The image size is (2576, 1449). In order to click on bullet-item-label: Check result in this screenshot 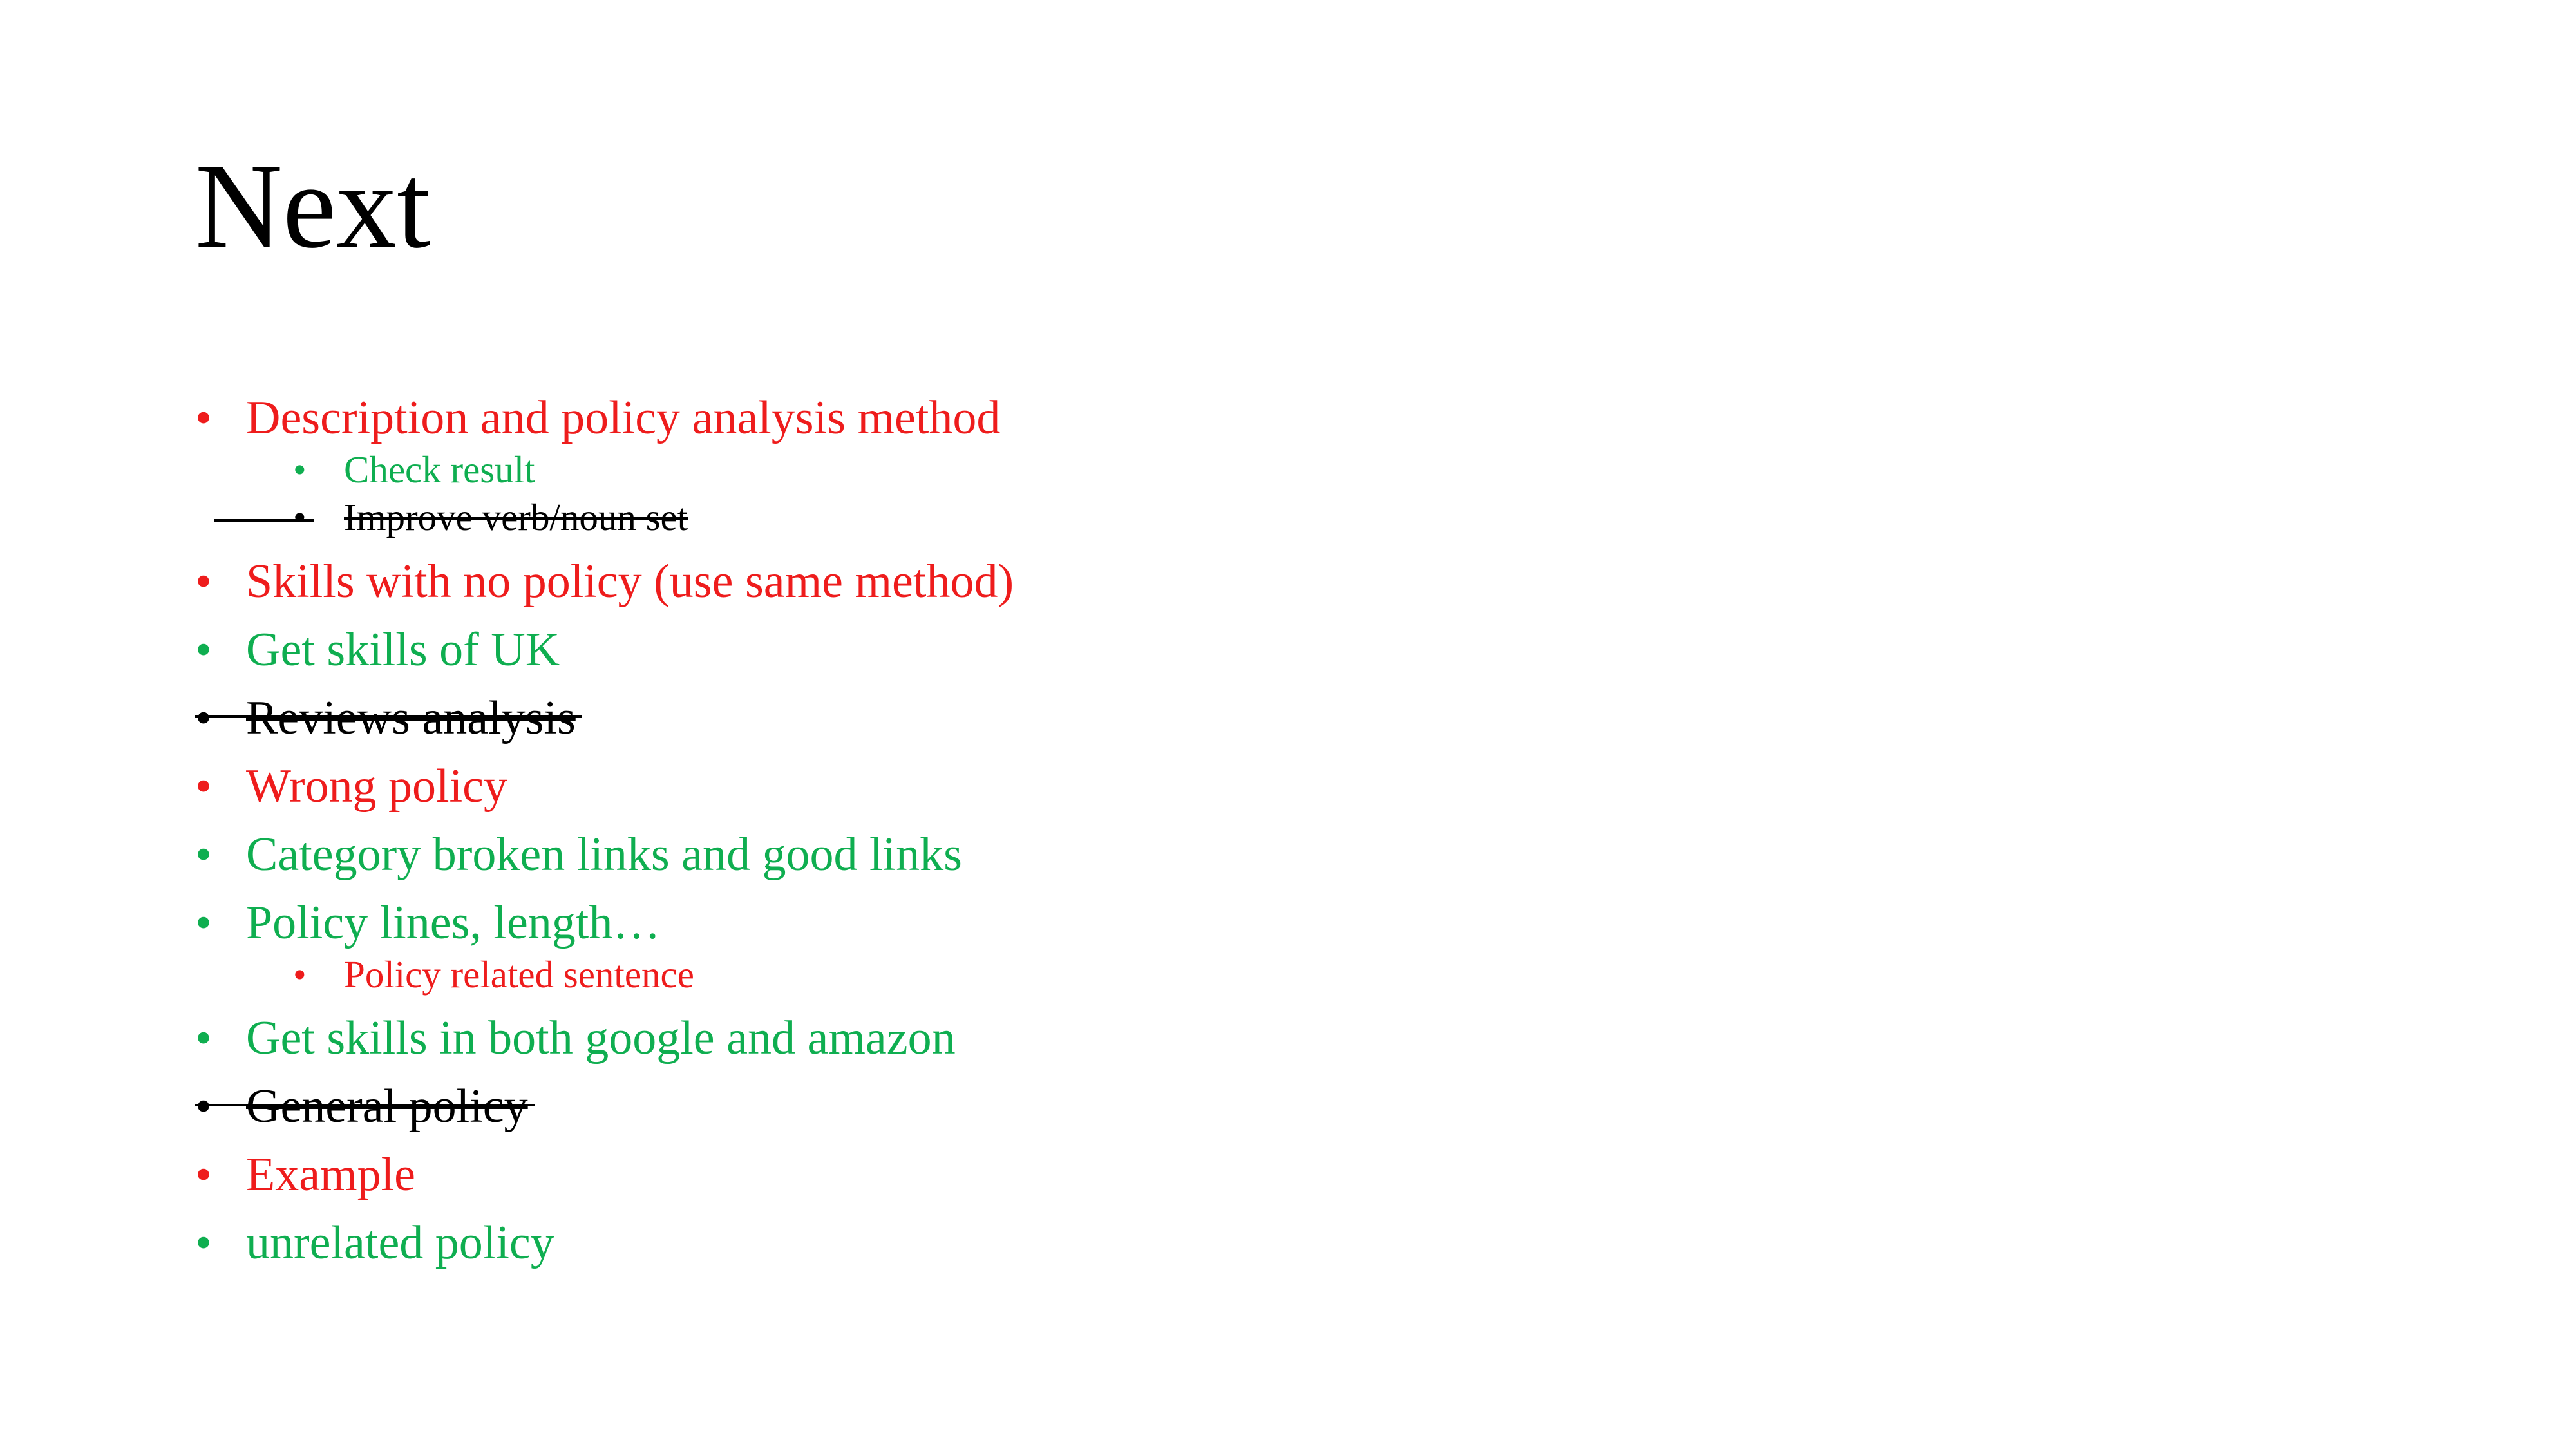, I will do `click(439, 469)`.